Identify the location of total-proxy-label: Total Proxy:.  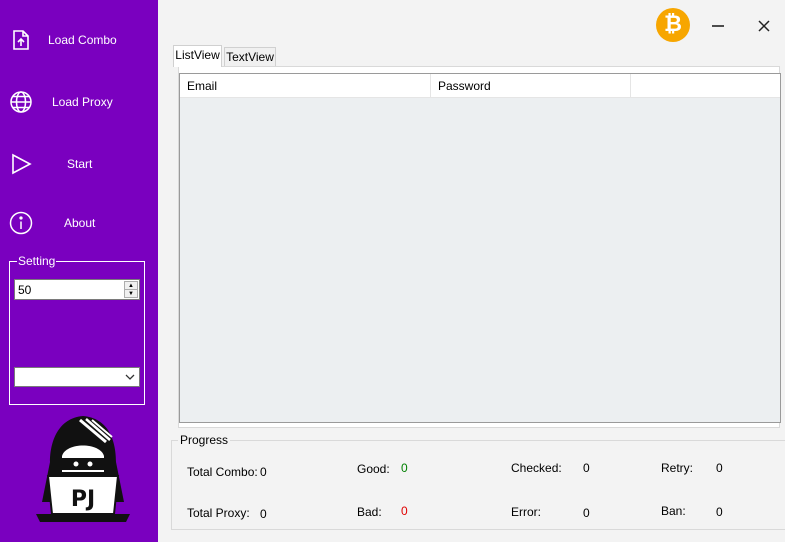
(218, 513).